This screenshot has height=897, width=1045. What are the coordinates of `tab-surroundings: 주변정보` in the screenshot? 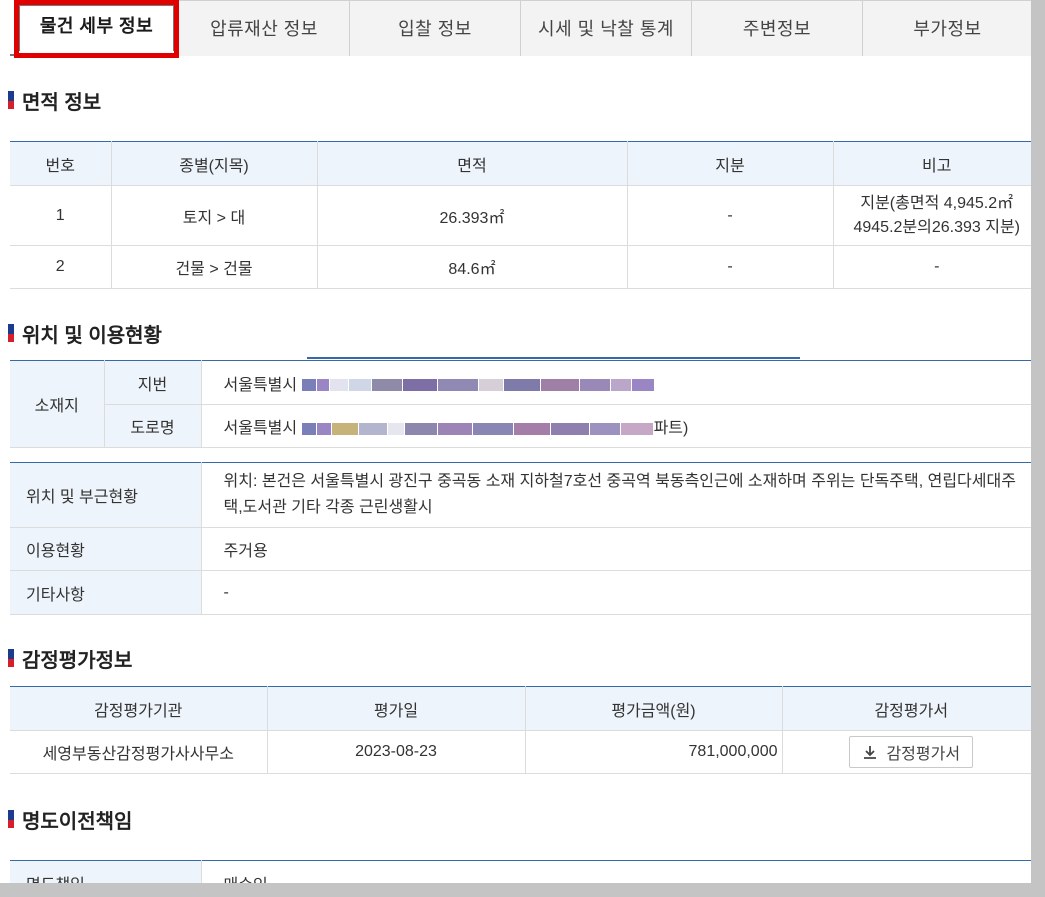 It's located at (777, 28).